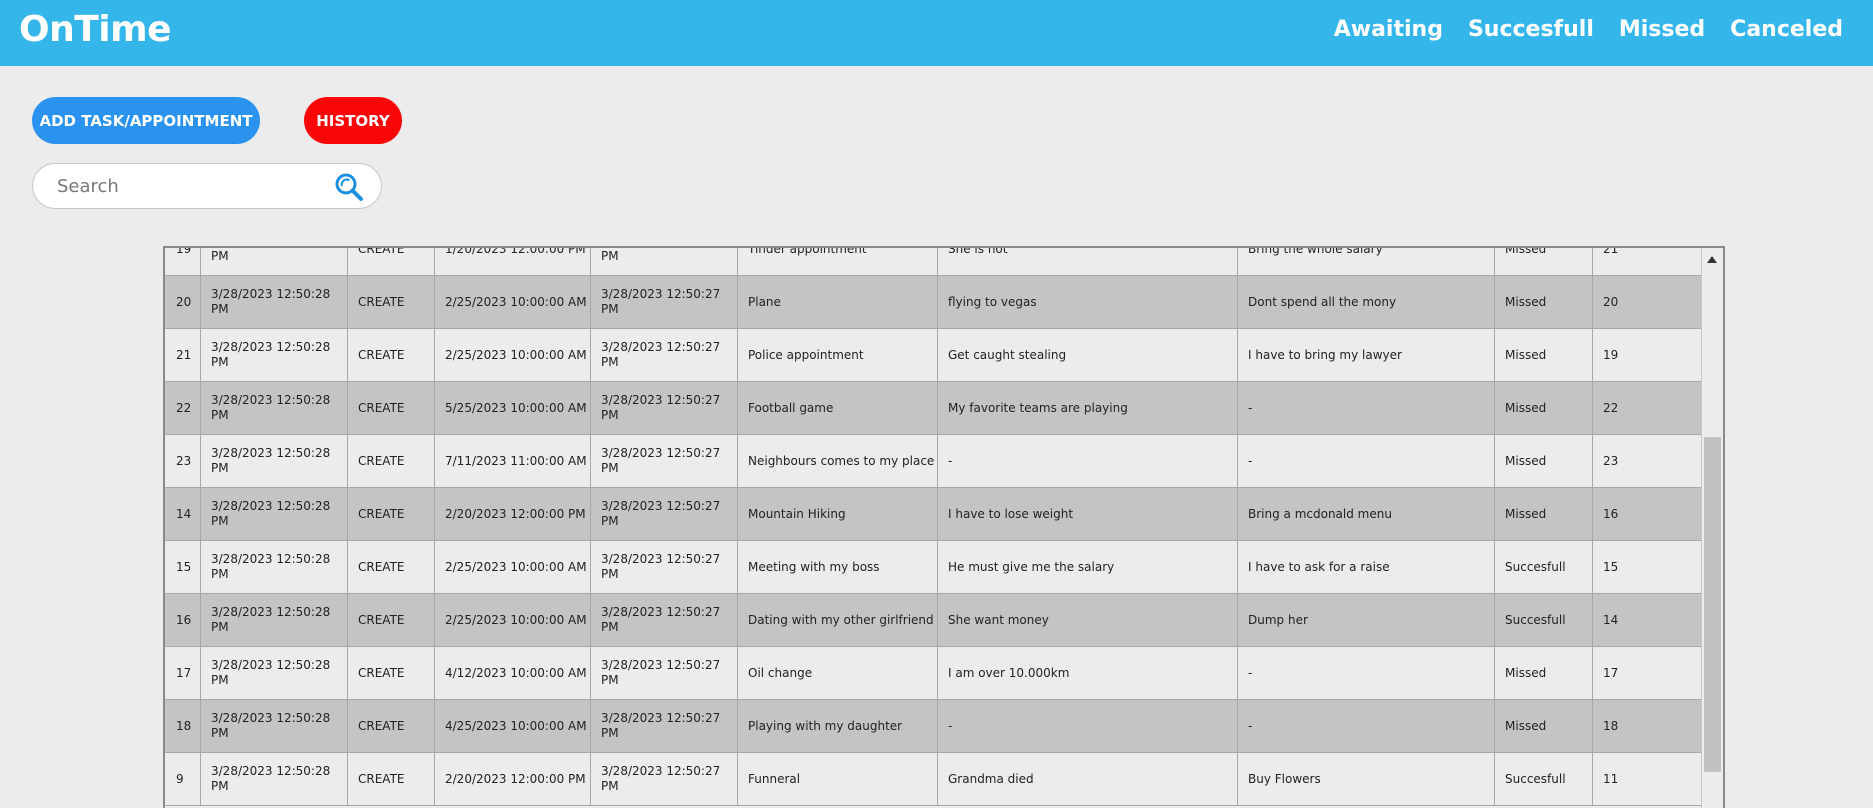 The image size is (1873, 808). I want to click on nav-succesfull: Succesfull, so click(1531, 29).